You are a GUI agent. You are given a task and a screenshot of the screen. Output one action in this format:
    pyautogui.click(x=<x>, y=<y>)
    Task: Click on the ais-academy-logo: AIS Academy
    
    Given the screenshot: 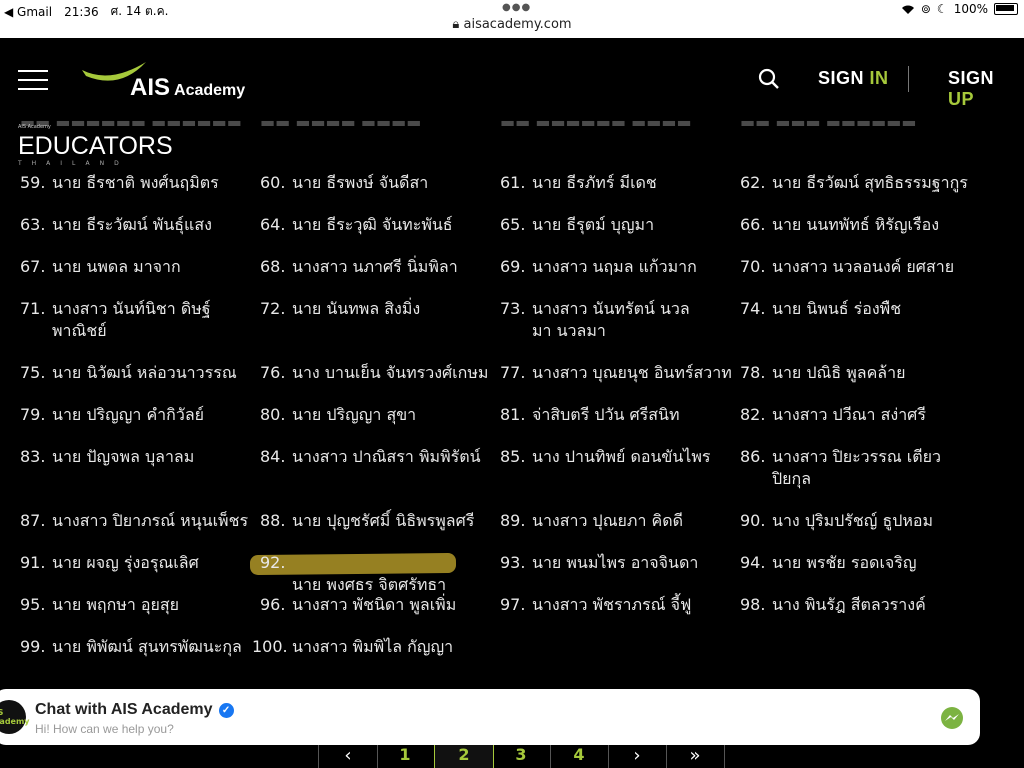 What is the action you would take?
    pyautogui.click(x=162, y=80)
    